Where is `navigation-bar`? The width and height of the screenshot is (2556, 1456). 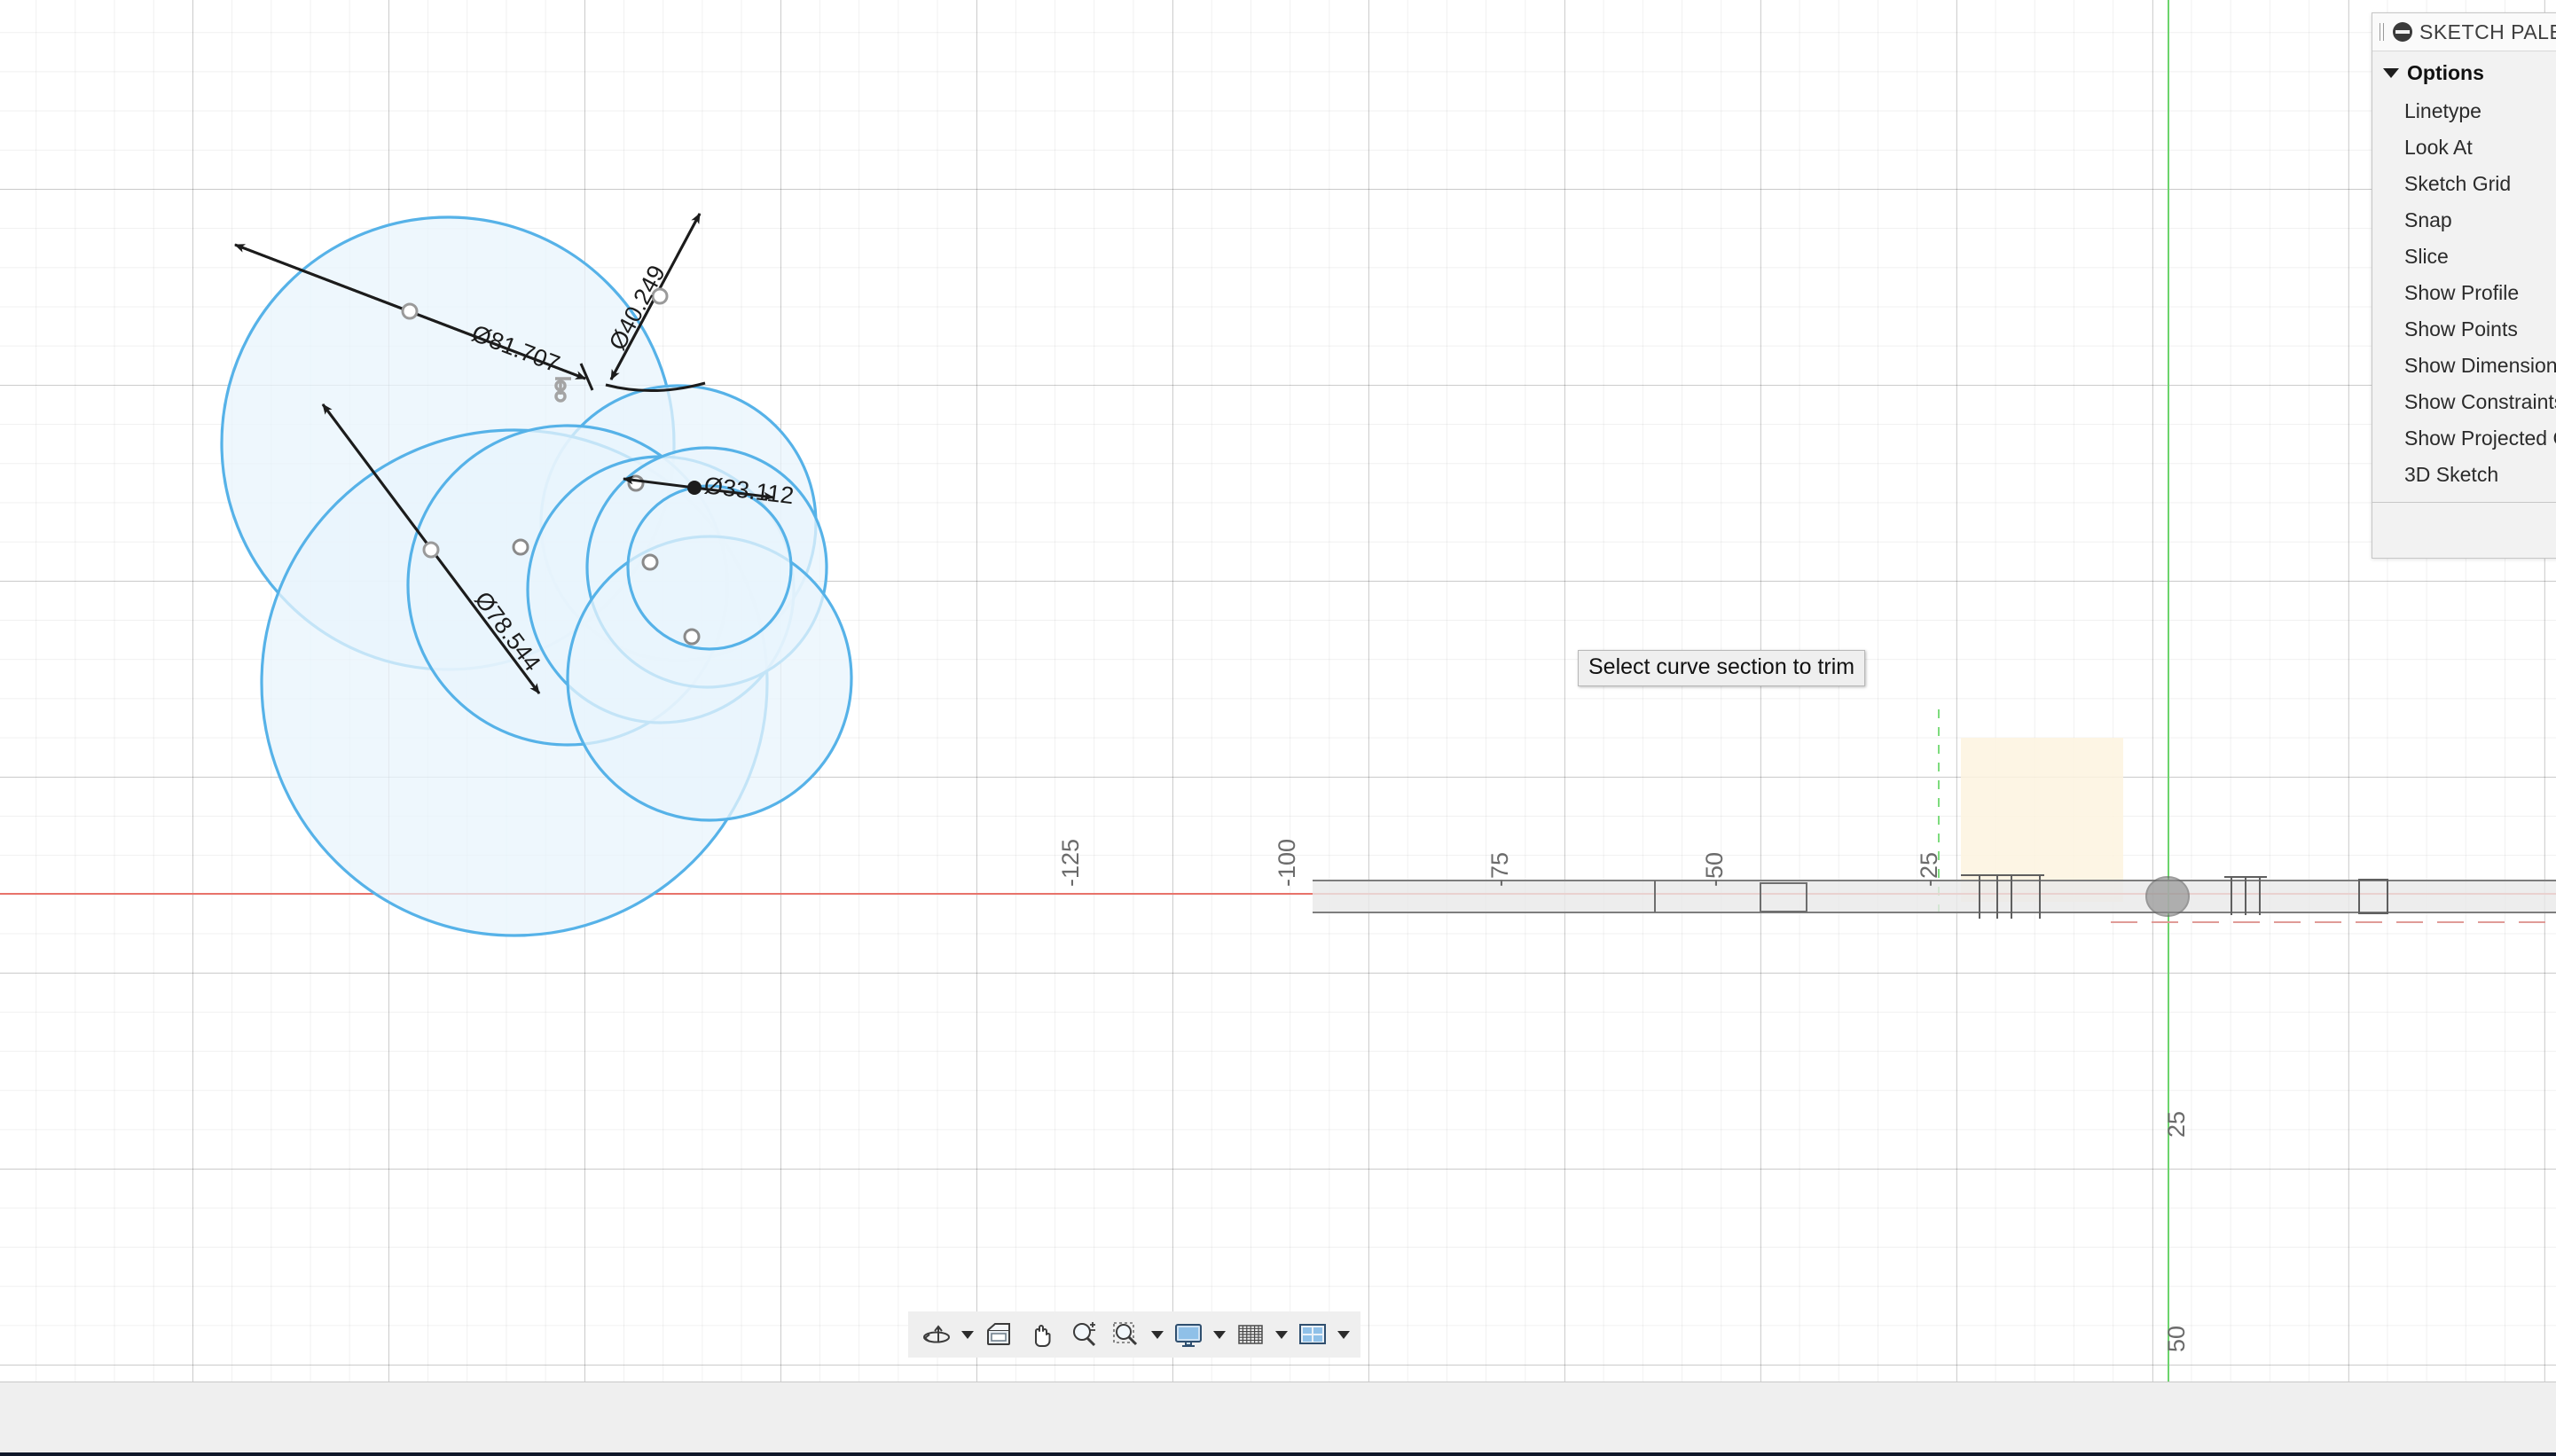 navigation-bar is located at coordinates (1134, 1334).